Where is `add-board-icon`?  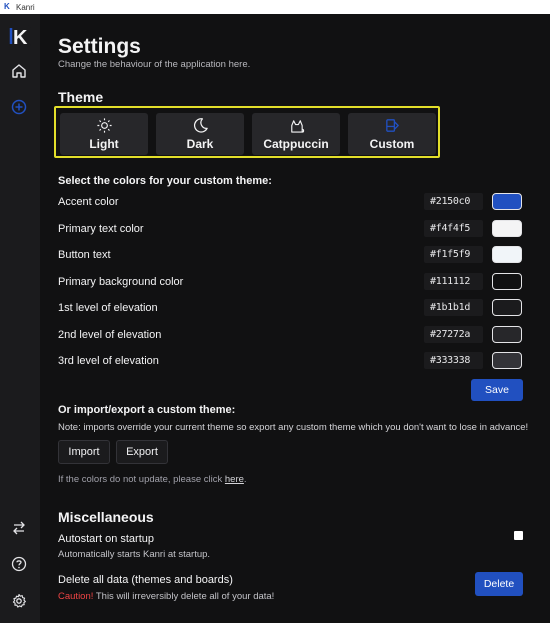 add-board-icon is located at coordinates (19, 107).